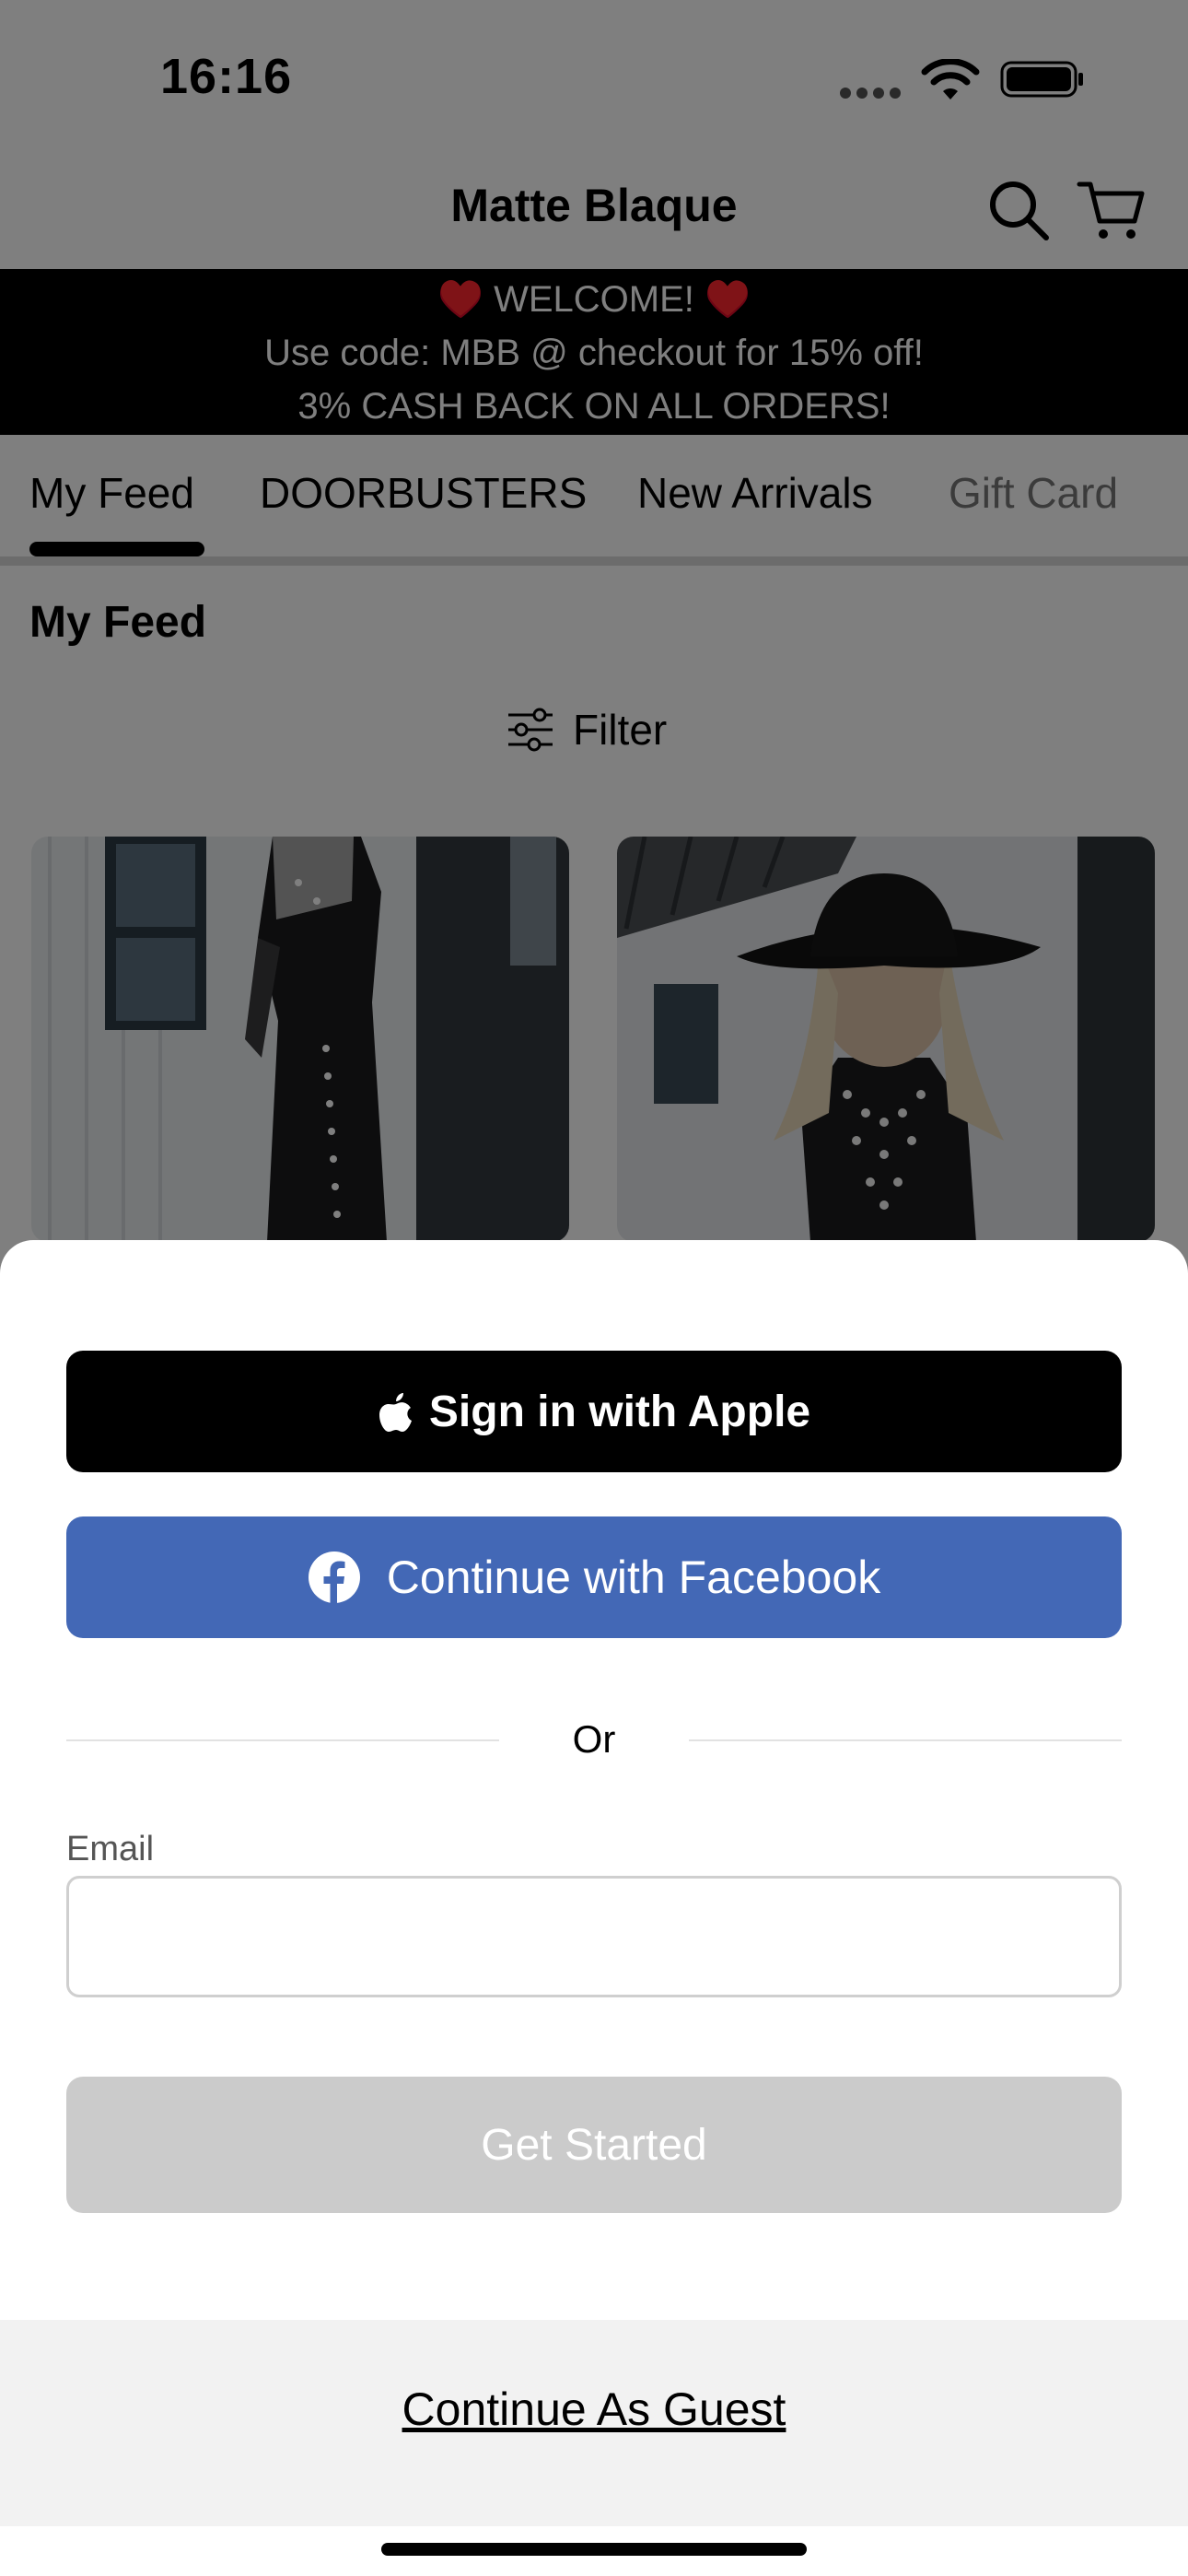  I want to click on apple-logo-icon, so click(395, 1412).